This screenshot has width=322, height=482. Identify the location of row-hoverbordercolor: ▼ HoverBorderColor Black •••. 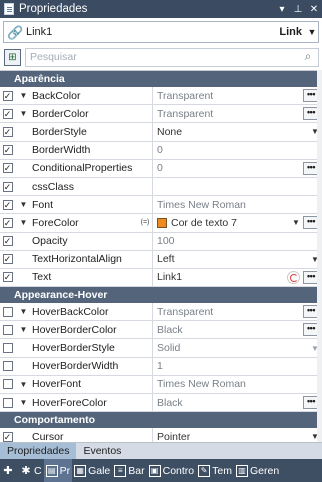
(161, 330).